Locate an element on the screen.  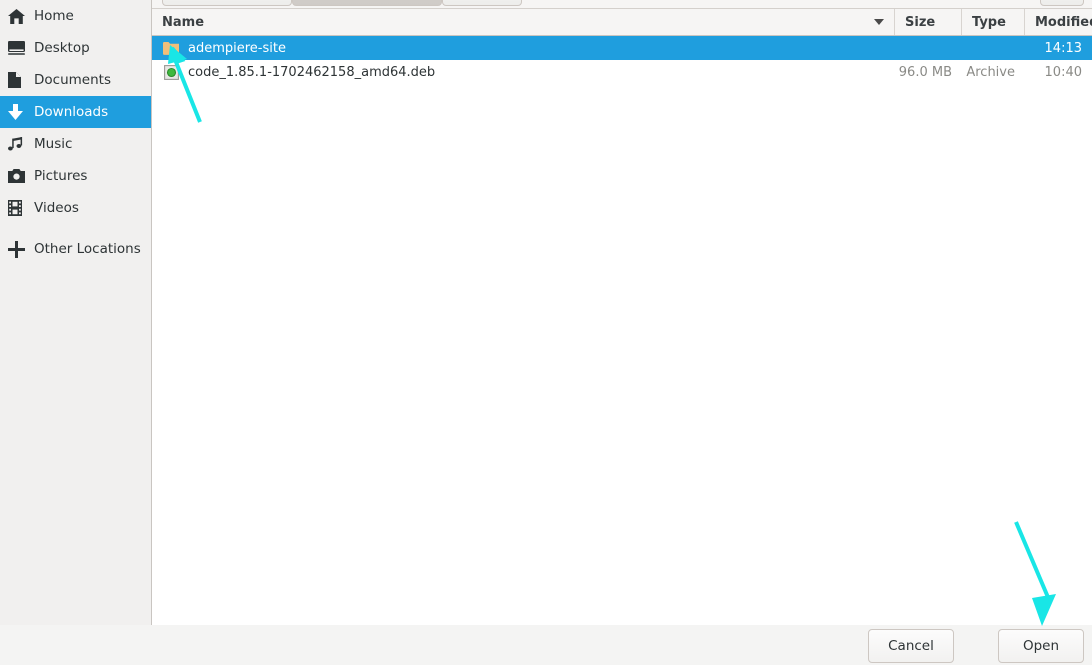
sidebar-item-label: Downloads is located at coordinates (71, 112).